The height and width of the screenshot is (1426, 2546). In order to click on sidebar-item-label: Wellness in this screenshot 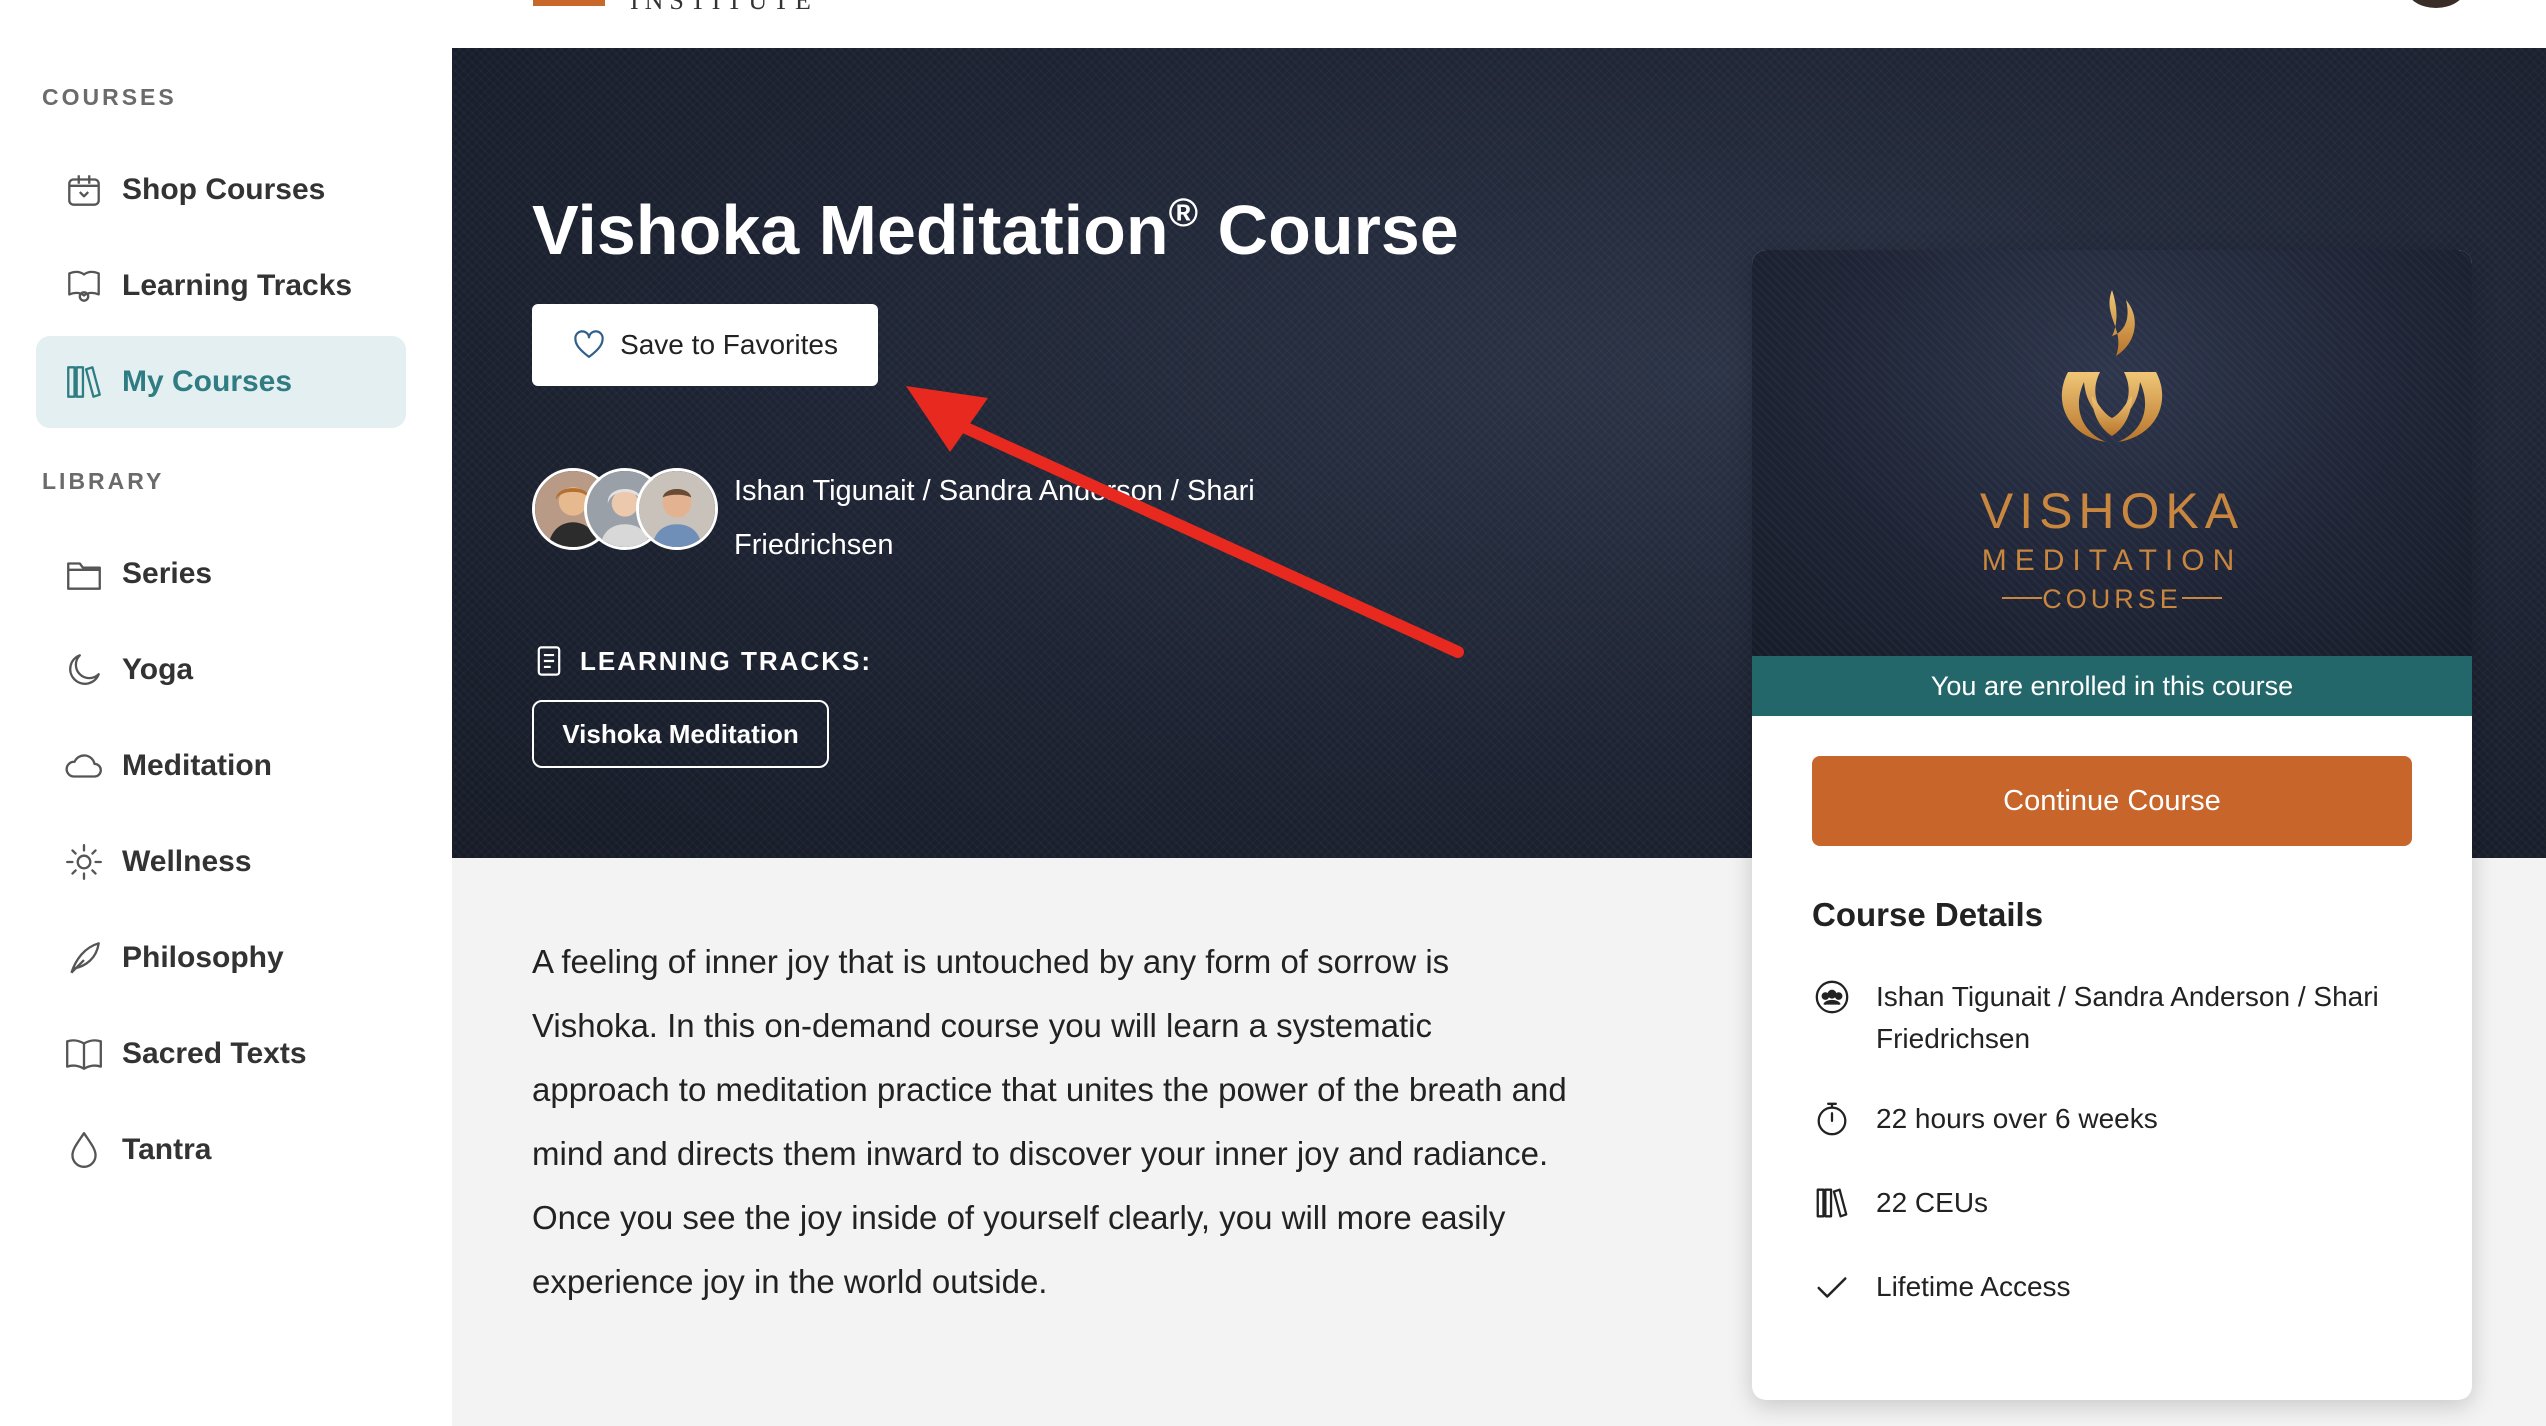, I will do `click(187, 861)`.